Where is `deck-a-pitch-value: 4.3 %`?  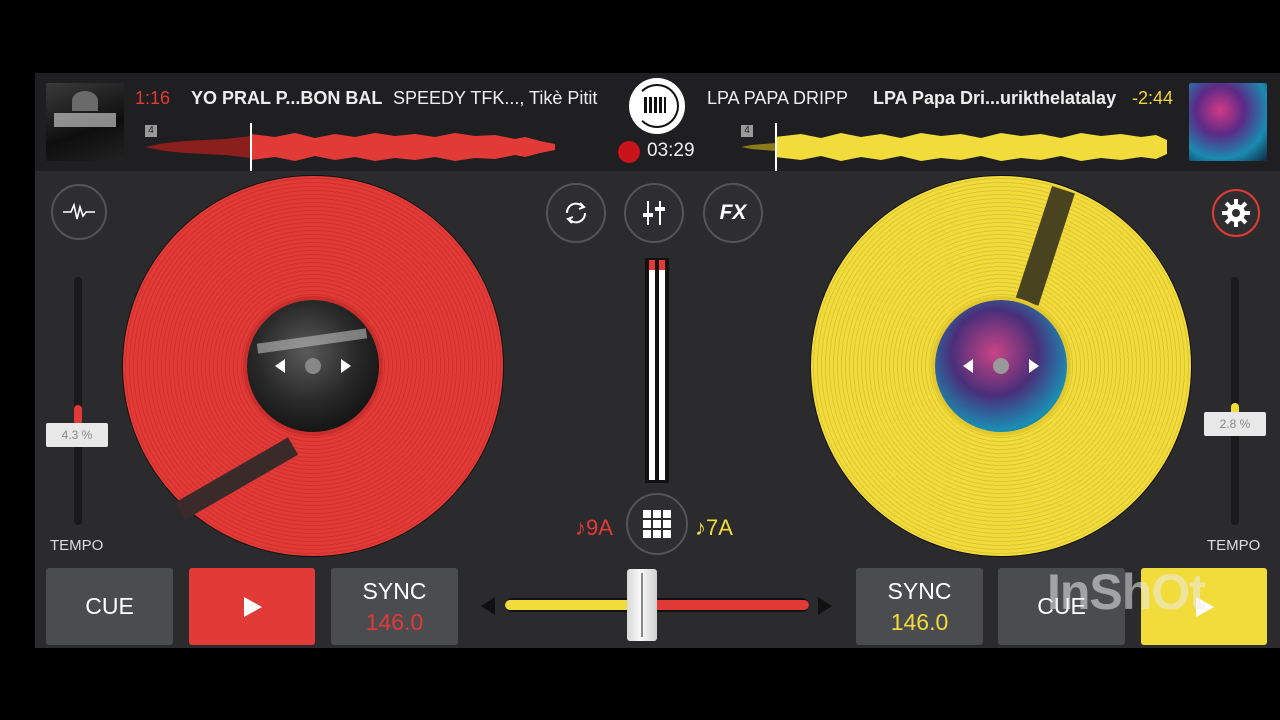 deck-a-pitch-value: 4.3 % is located at coordinates (77, 435).